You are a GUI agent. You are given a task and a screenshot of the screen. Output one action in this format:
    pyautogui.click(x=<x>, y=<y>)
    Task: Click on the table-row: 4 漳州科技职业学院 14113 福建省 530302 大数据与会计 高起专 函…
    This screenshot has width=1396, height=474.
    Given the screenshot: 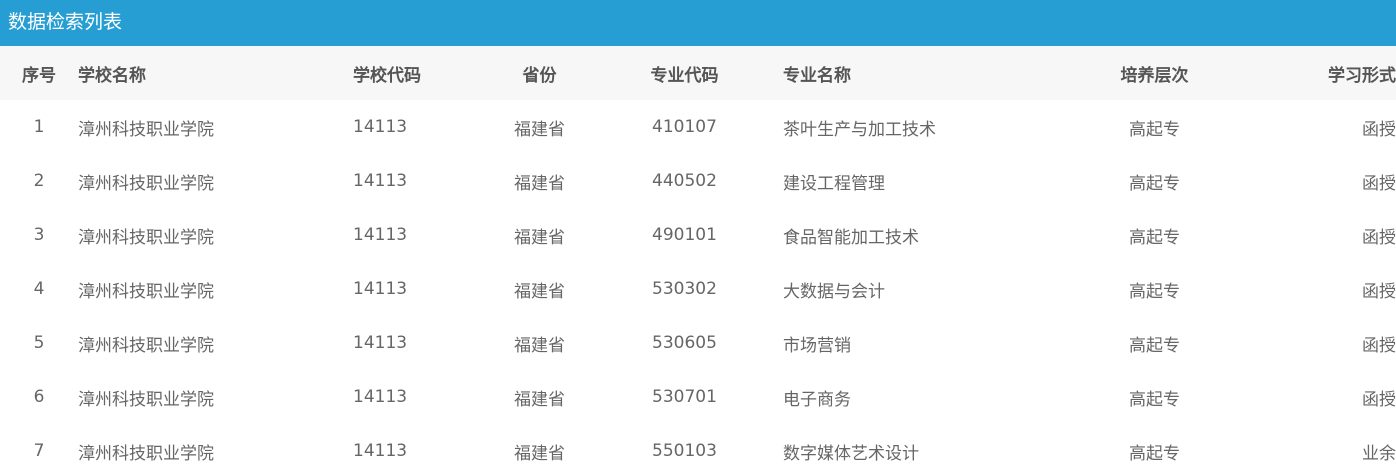 What is the action you would take?
    pyautogui.click(x=698, y=289)
    